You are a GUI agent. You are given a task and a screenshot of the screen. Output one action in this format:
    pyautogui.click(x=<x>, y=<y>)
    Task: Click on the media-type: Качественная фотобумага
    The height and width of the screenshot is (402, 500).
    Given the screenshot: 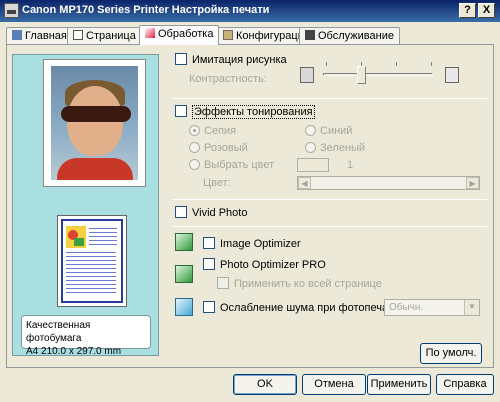 What is the action you would take?
    pyautogui.click(x=58, y=332)
    